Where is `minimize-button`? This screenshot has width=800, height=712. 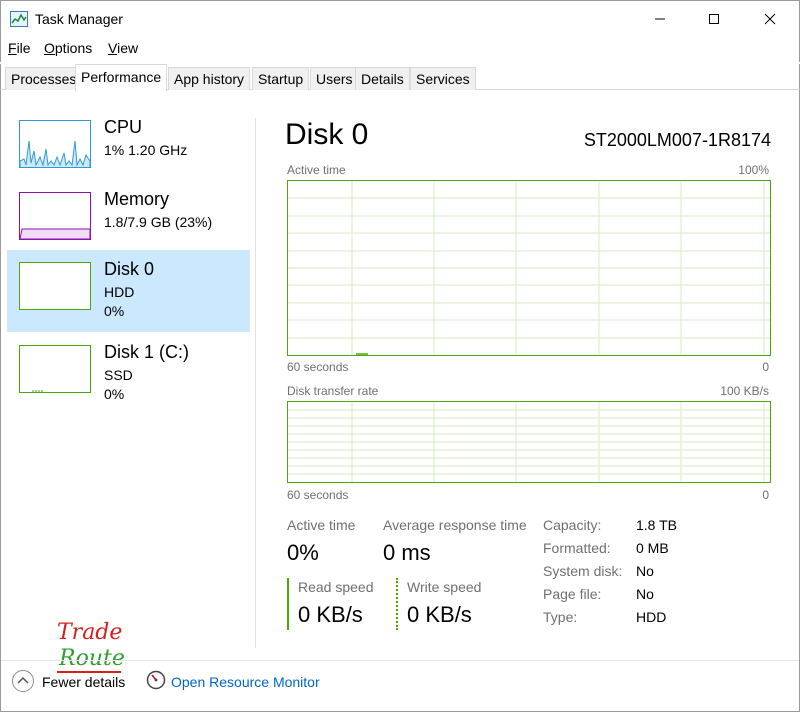 minimize-button is located at coordinates (660, 19).